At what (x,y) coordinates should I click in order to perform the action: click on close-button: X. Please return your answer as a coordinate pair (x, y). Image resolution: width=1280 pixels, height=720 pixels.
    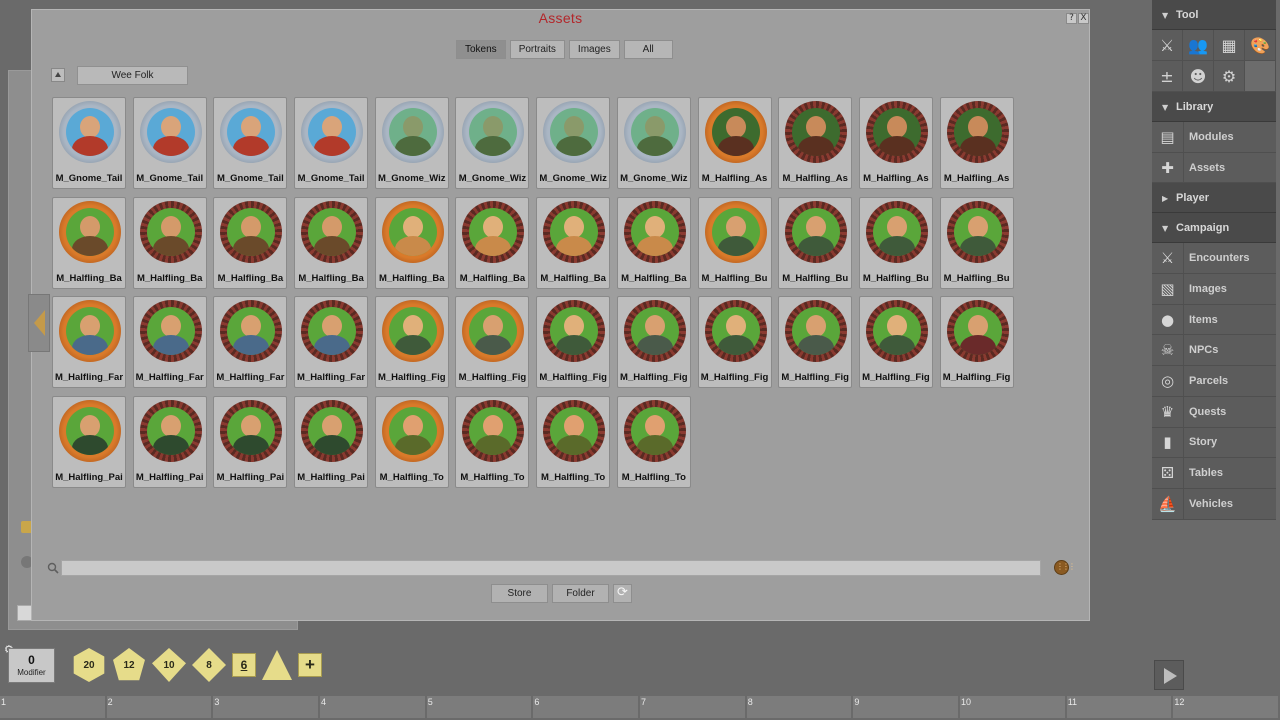
    Looking at the image, I should click on (1083, 18).